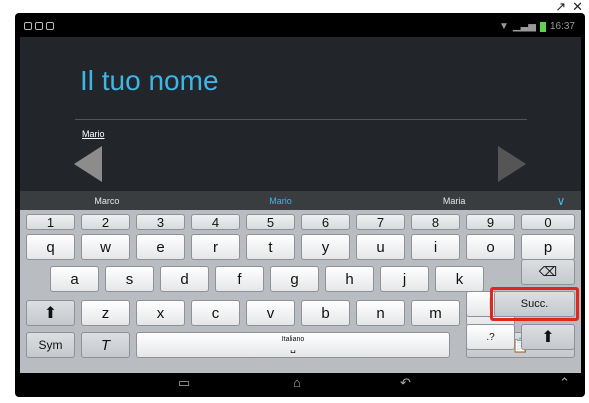 The height and width of the screenshot is (403, 589). What do you see at coordinates (490, 222) in the screenshot?
I see `key-9: 9` at bounding box center [490, 222].